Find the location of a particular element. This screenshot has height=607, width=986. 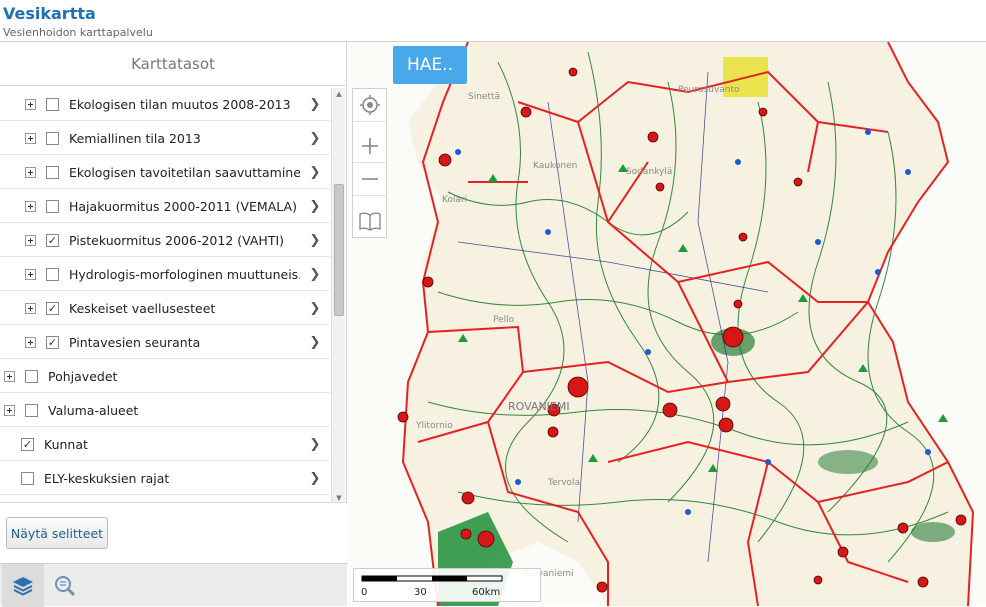

layer-row: Pohjavedet ❯ is located at coordinates (165, 376).